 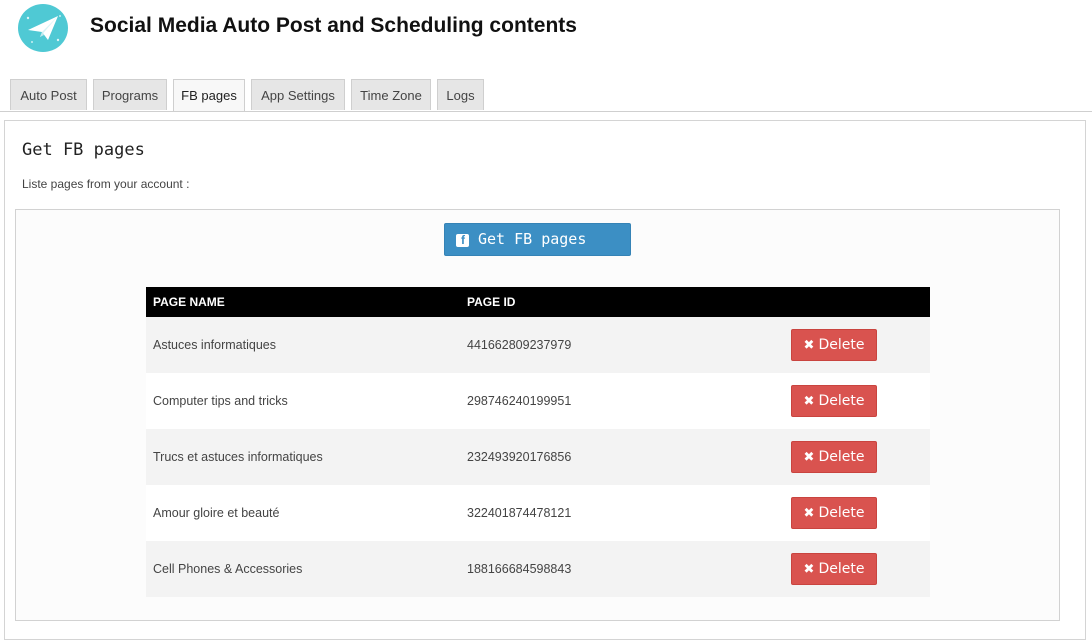 I want to click on page-id-cell: 232493920176856, so click(x=619, y=457).